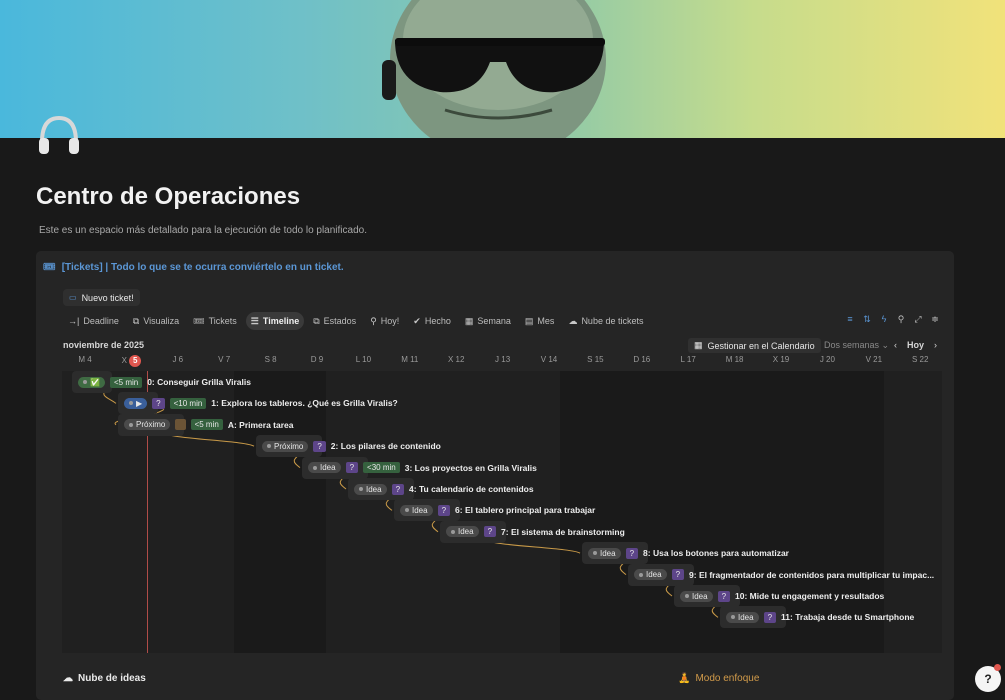 The width and height of the screenshot is (1005, 700). I want to click on timeline-month: noviembre de 2025, so click(104, 345).